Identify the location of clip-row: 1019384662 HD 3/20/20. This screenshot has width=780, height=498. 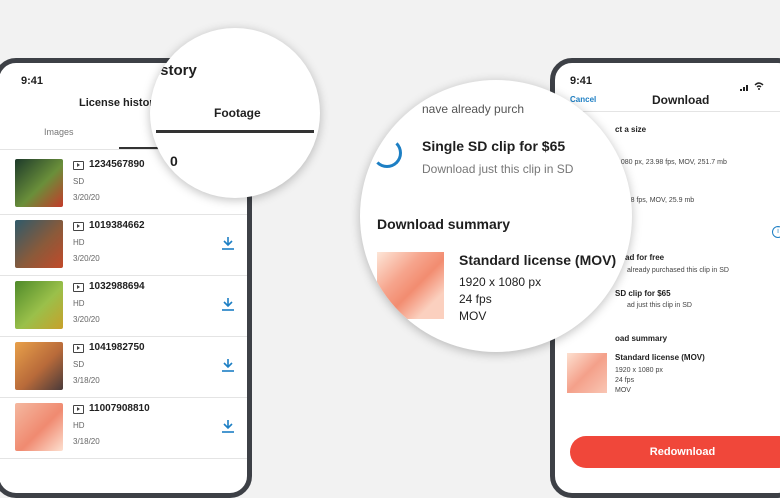
(124, 245).